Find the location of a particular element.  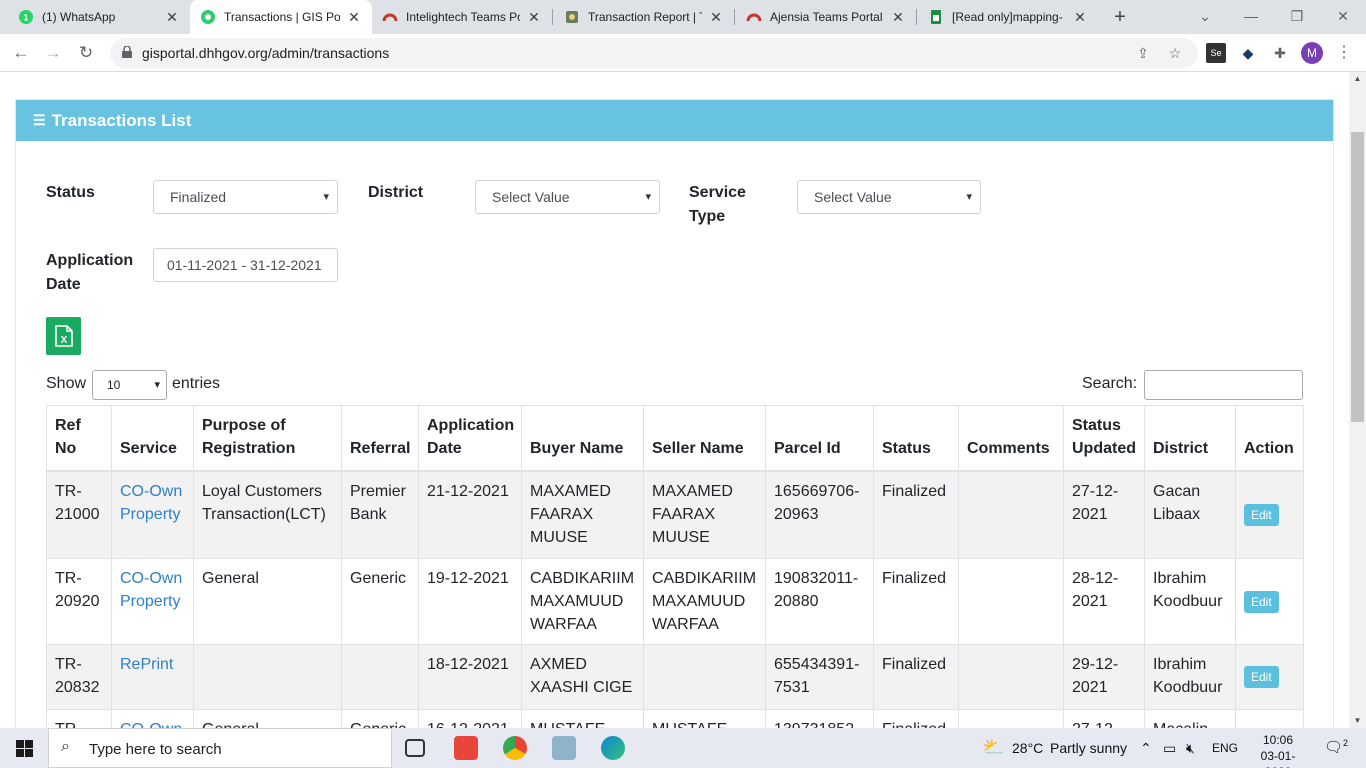

district-select: Select Value ▾ is located at coordinates (567, 197).